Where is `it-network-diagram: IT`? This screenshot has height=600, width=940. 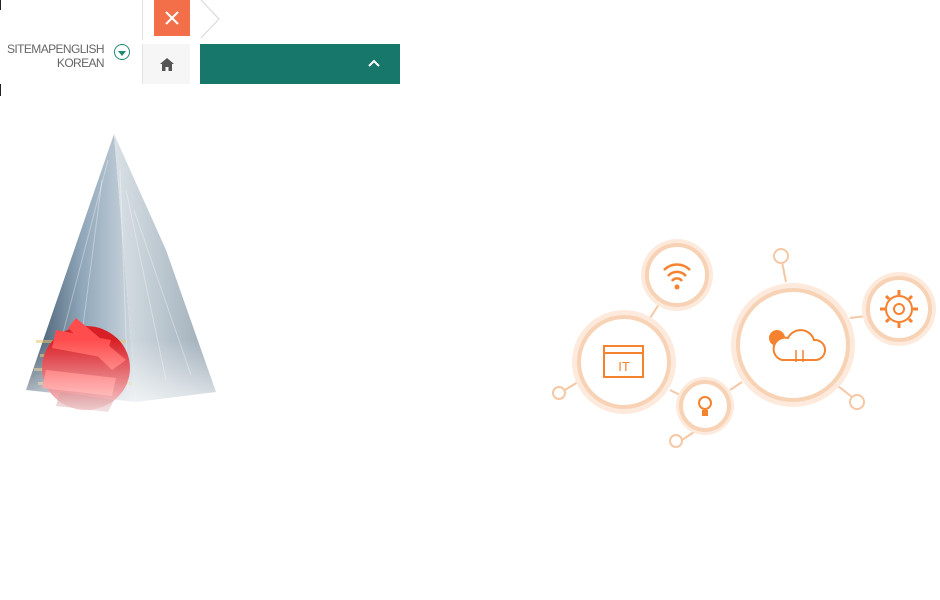 it-network-diagram: IT is located at coordinates (744, 343).